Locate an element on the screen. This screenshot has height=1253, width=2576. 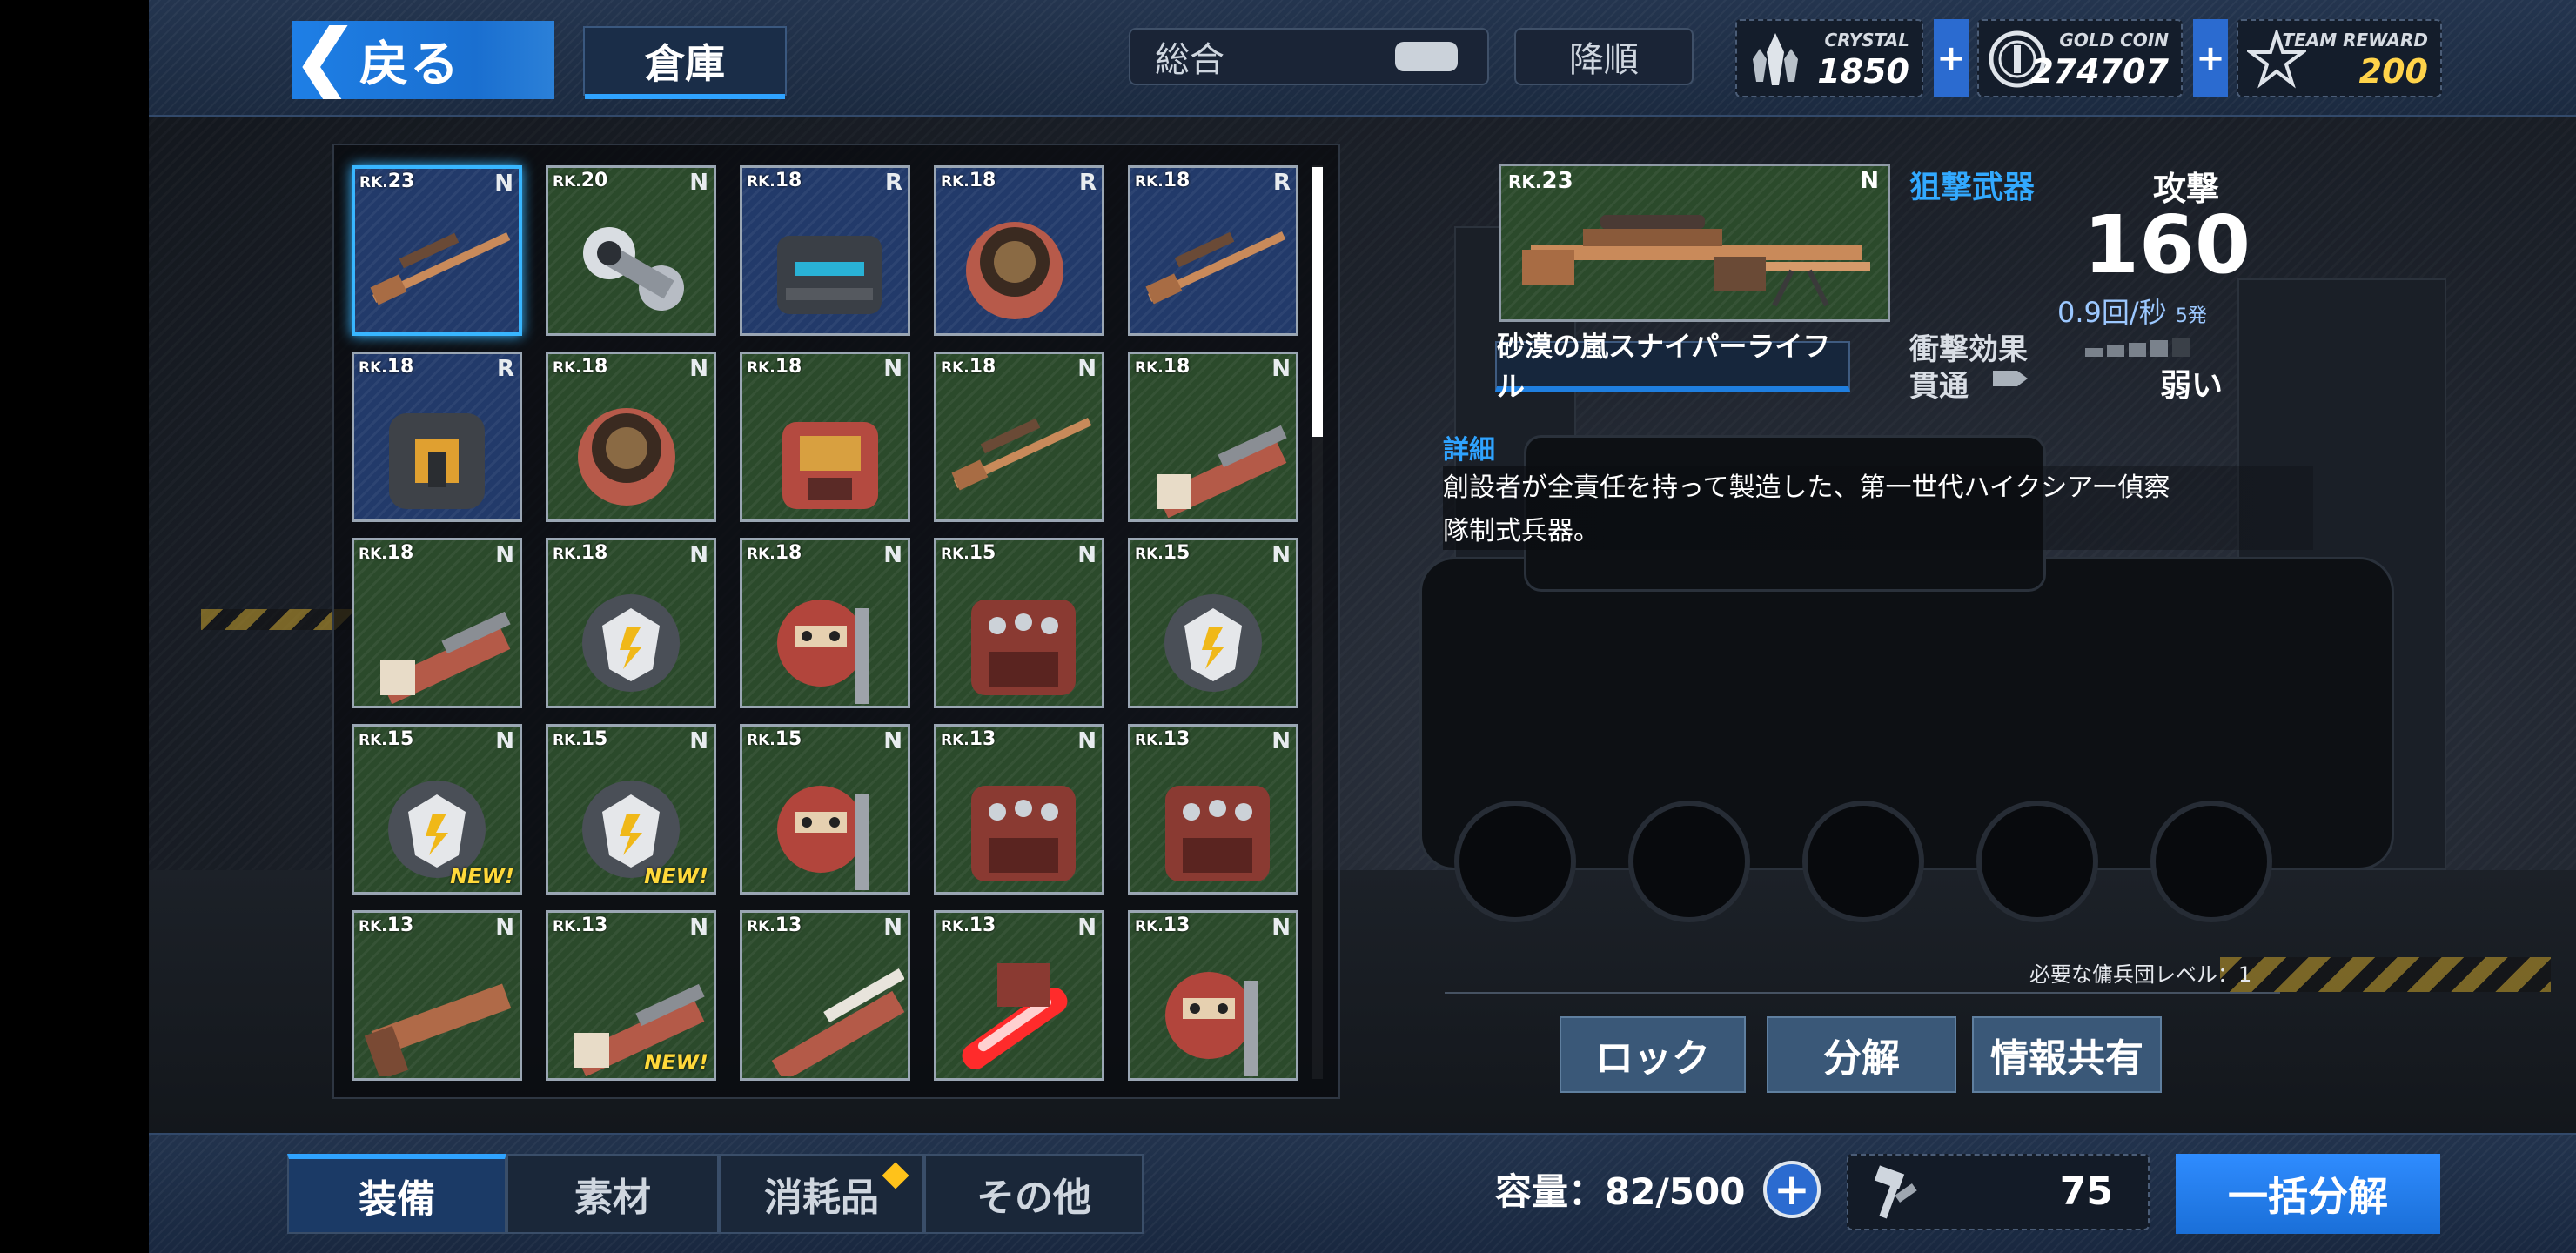
inventory-item-pistol: RK.13 N is located at coordinates (437, 996).